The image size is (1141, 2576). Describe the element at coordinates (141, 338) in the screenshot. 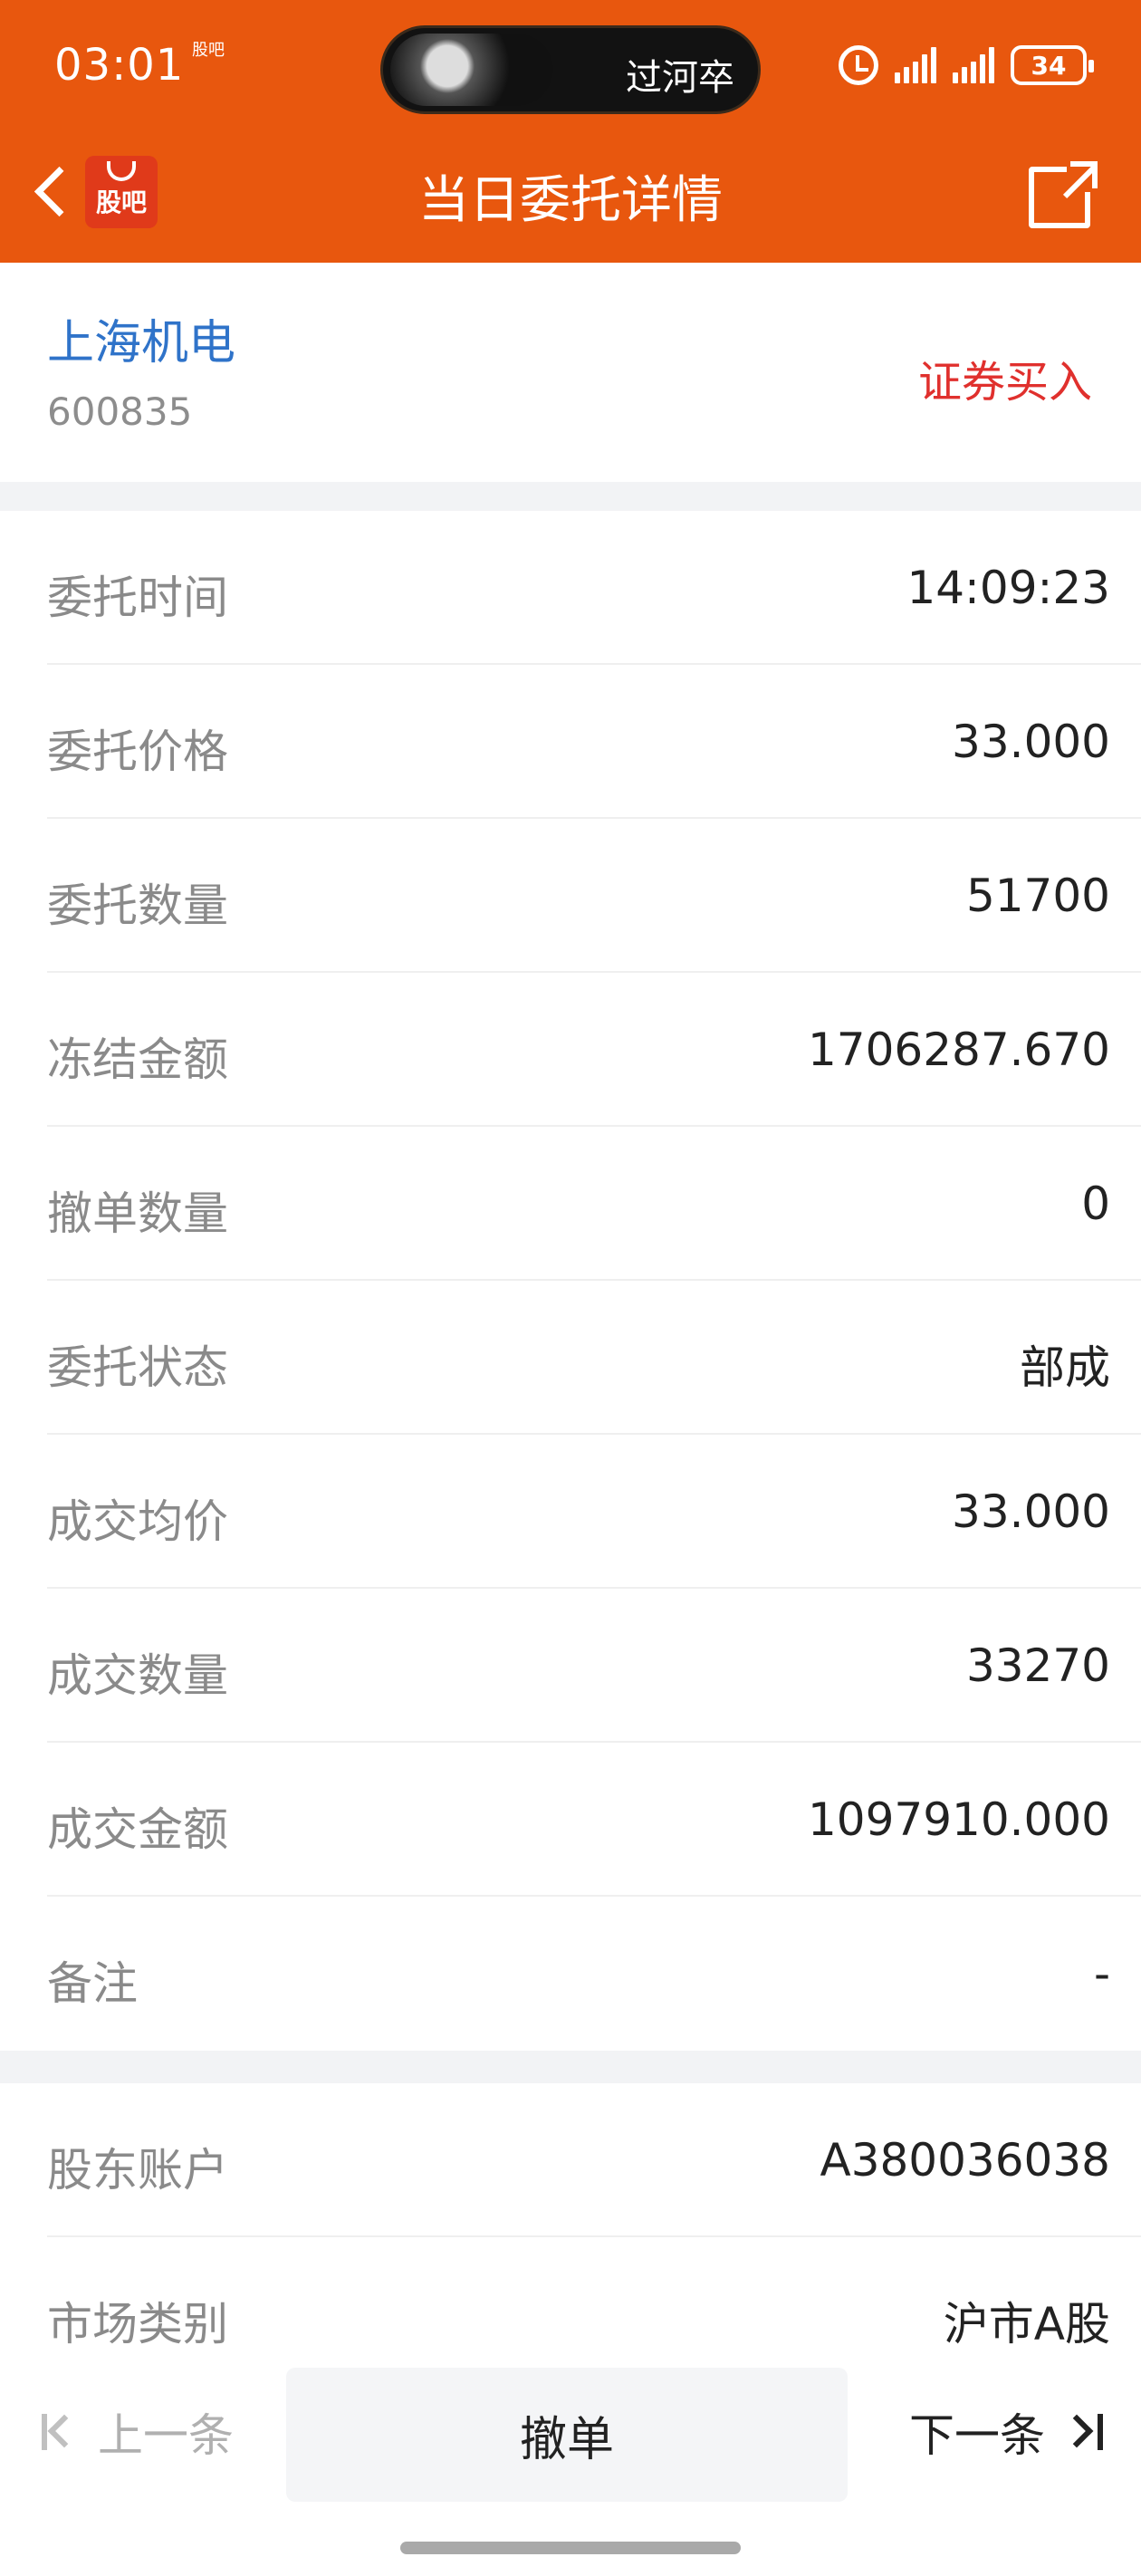

I see `stock-name: 上海机电` at that location.